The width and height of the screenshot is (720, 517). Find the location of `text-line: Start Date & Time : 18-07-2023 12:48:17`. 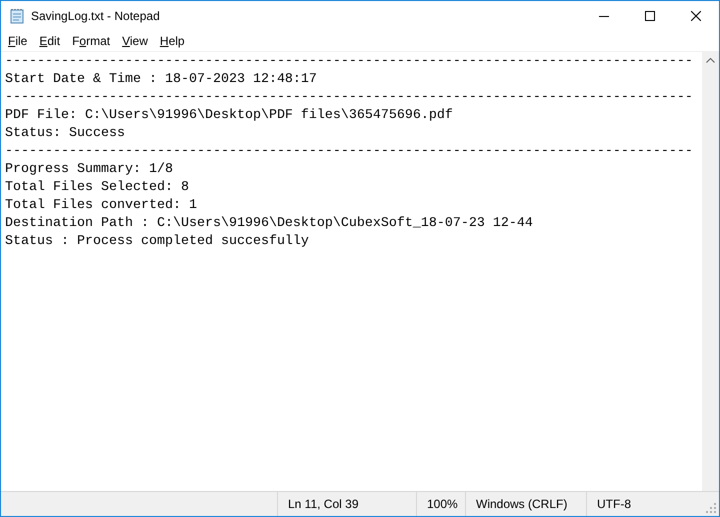

text-line: Start Date & Time : 18-07-2023 12:48:17 is located at coordinates (161, 80).